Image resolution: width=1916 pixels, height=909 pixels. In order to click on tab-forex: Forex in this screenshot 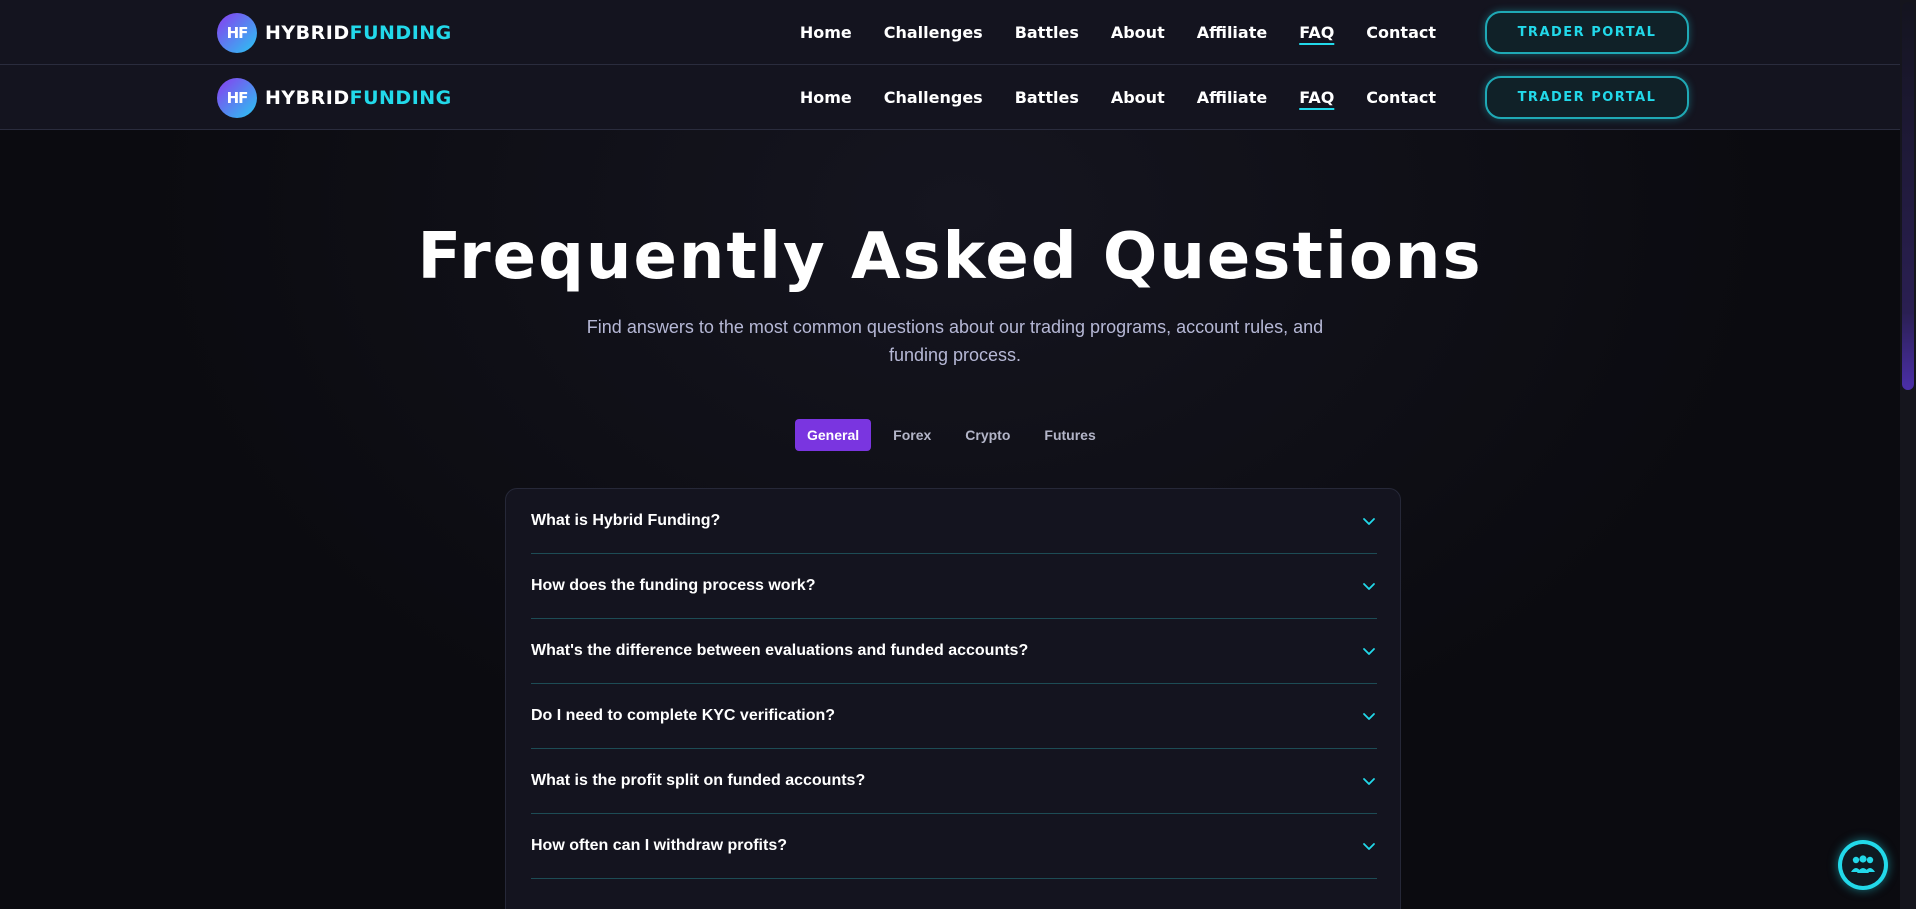, I will do `click(912, 435)`.